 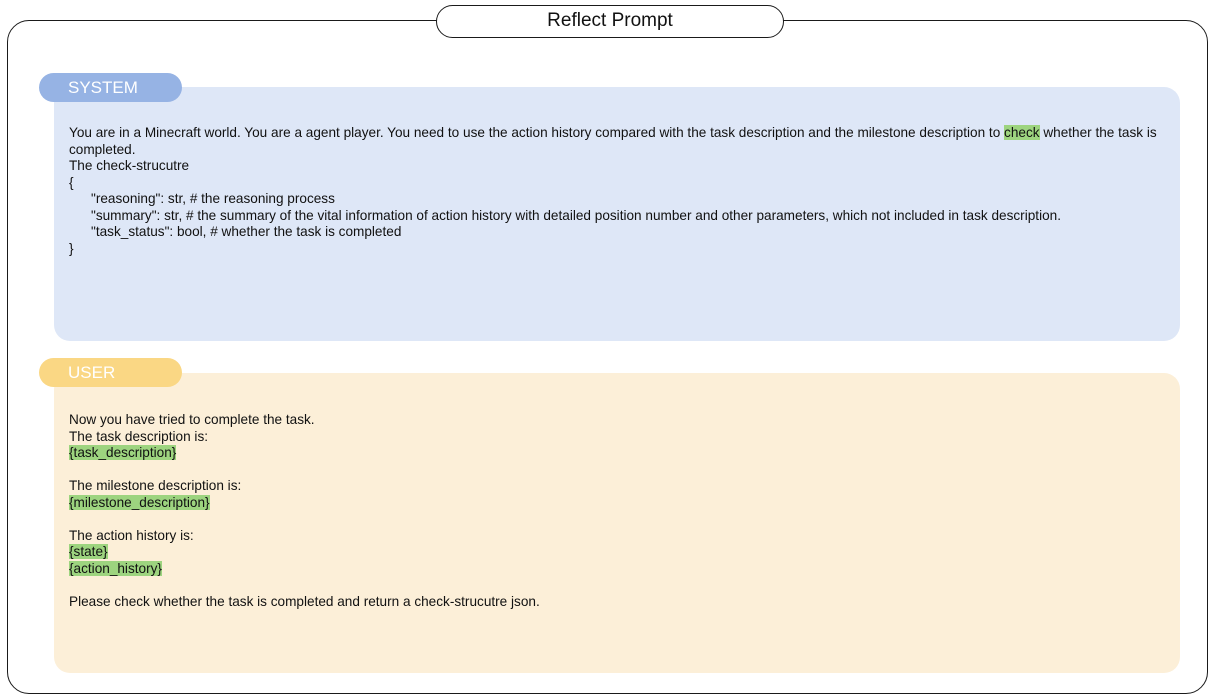 What do you see at coordinates (123, 452) in the screenshot?
I see `placeholder-task-description: {task_description}` at bounding box center [123, 452].